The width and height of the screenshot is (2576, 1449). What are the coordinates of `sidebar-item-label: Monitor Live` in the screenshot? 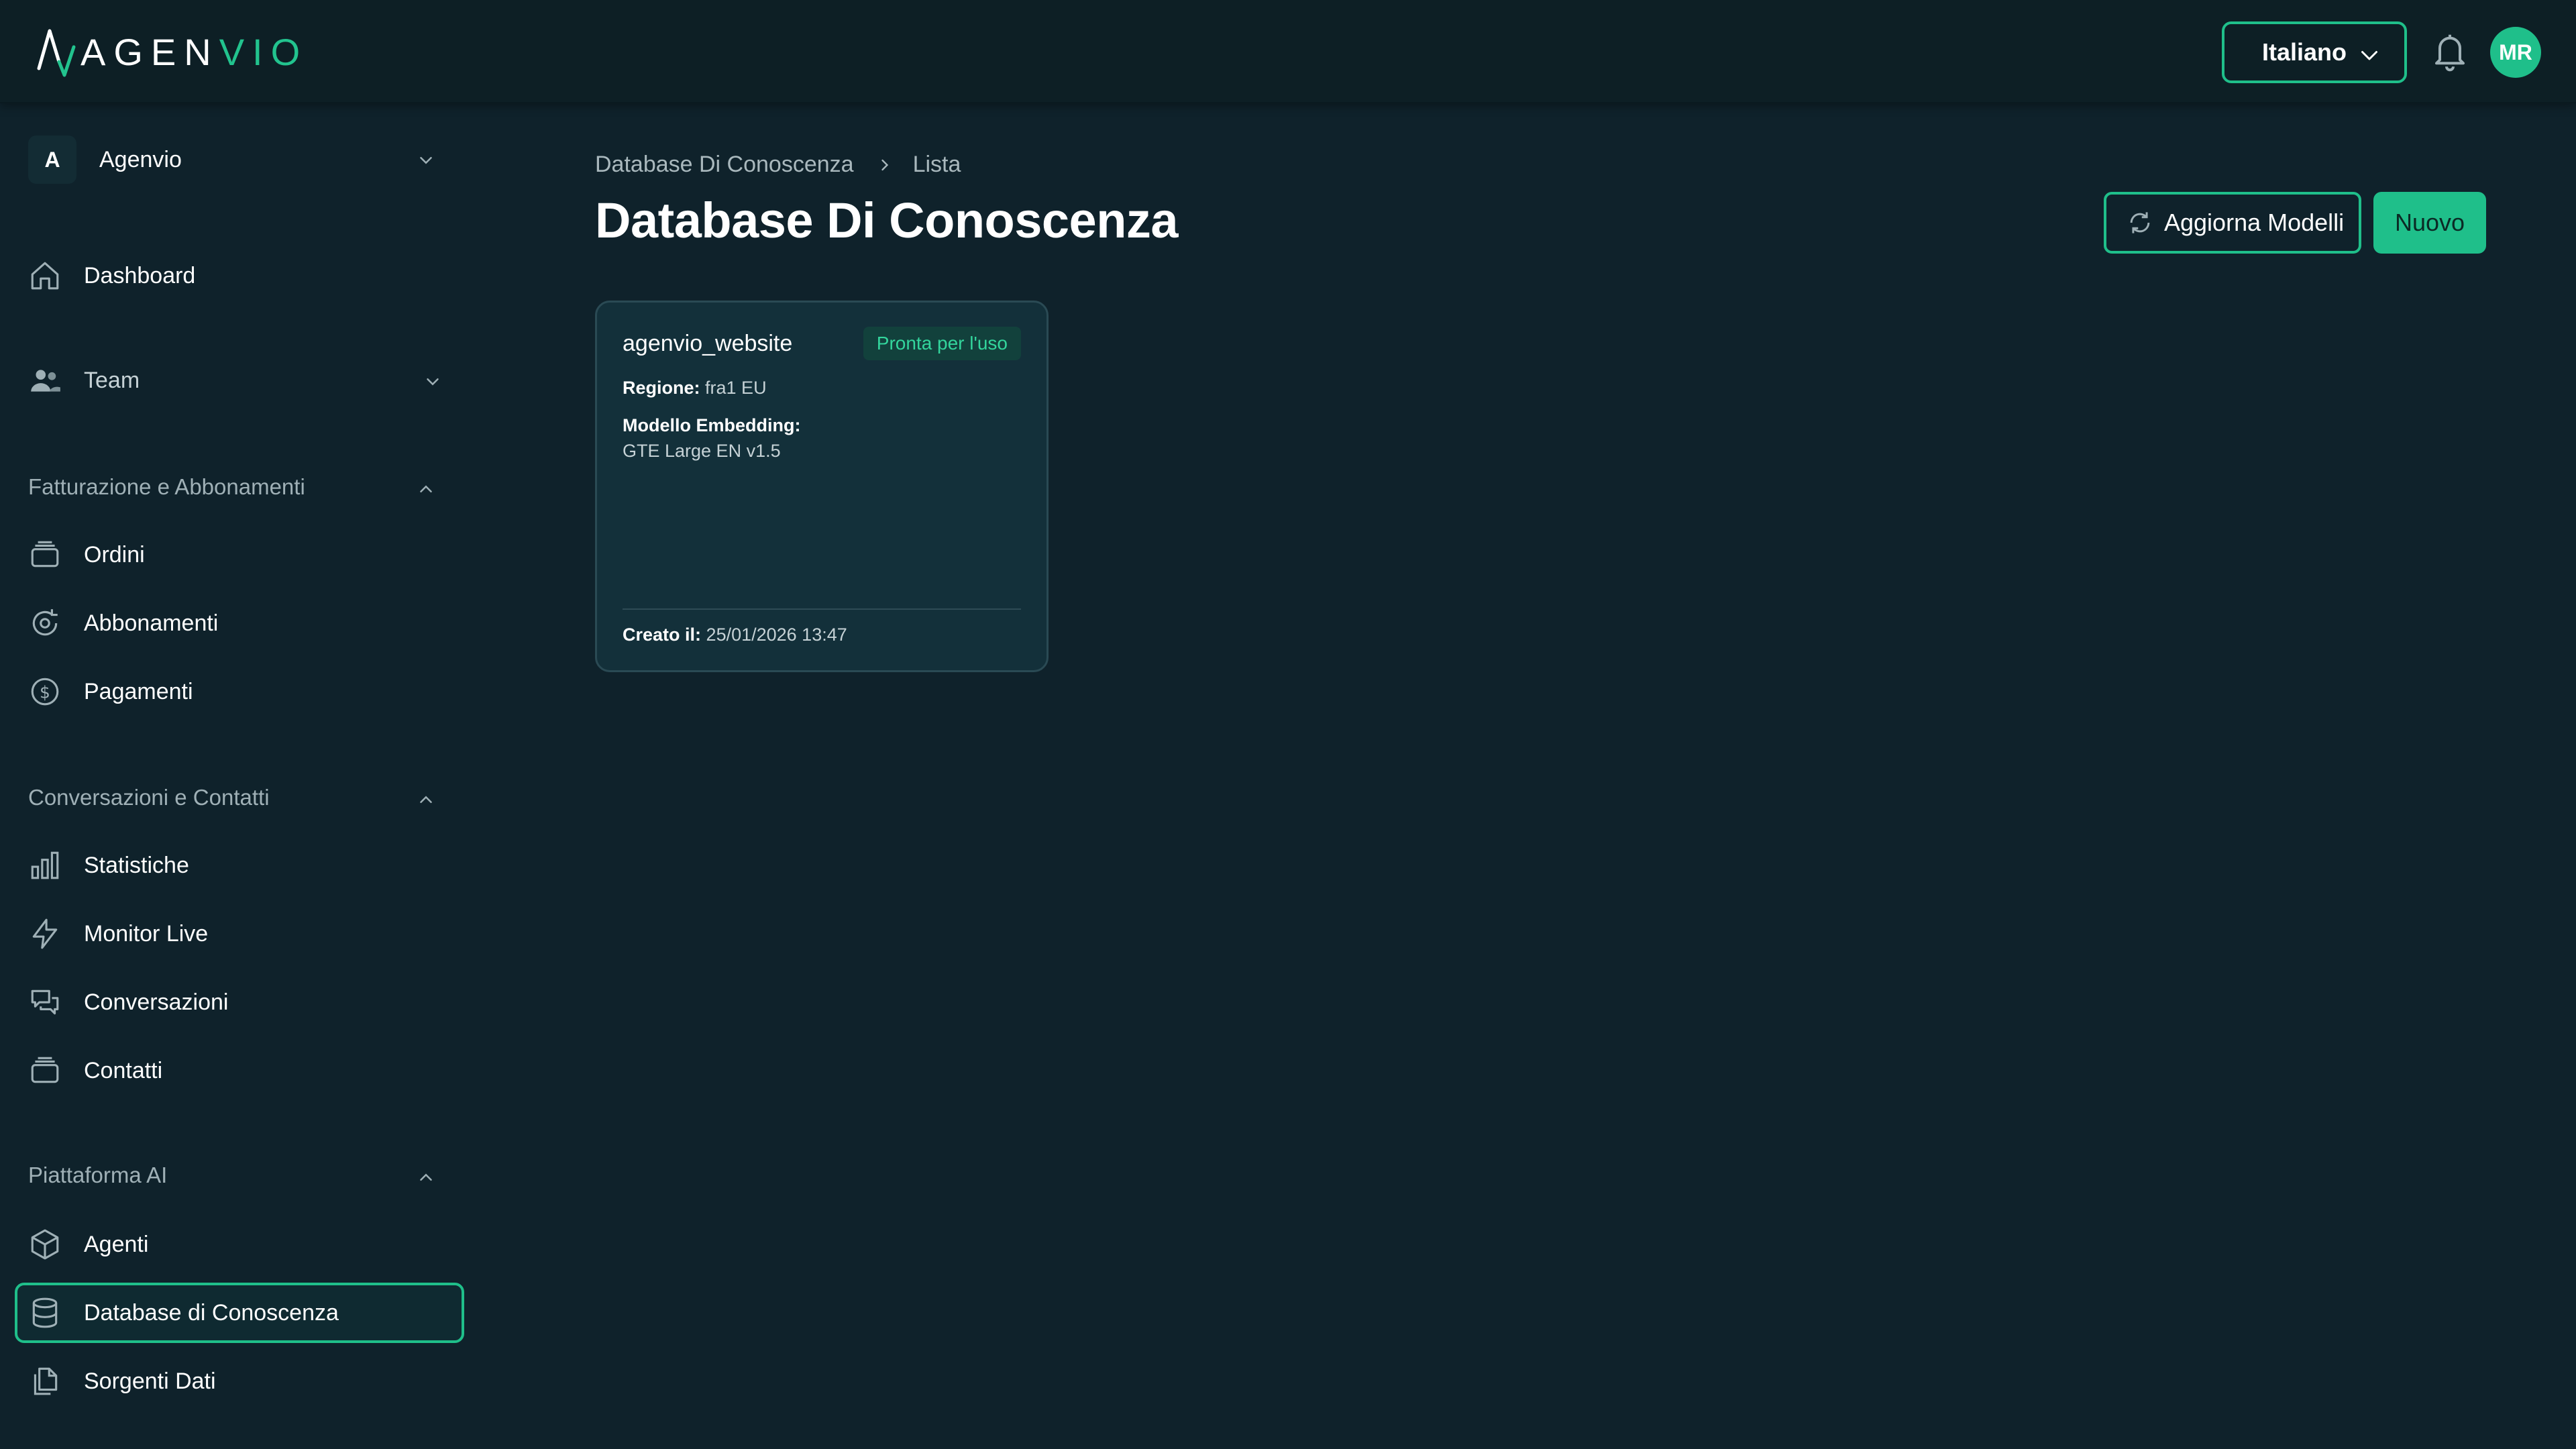 It's located at (146, 933).